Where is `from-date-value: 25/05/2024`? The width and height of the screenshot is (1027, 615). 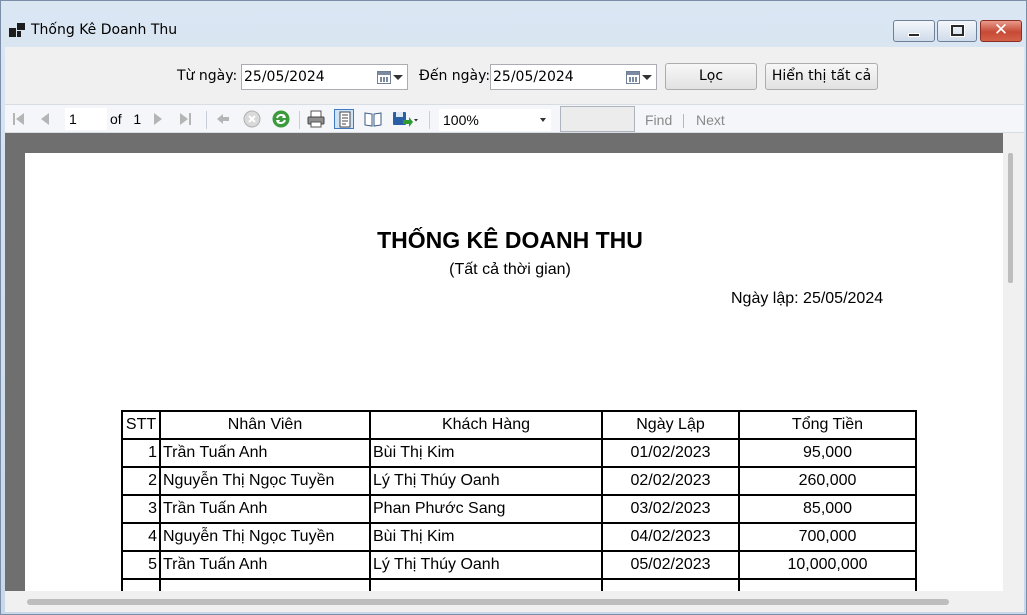 from-date-value: 25/05/2024 is located at coordinates (284, 77).